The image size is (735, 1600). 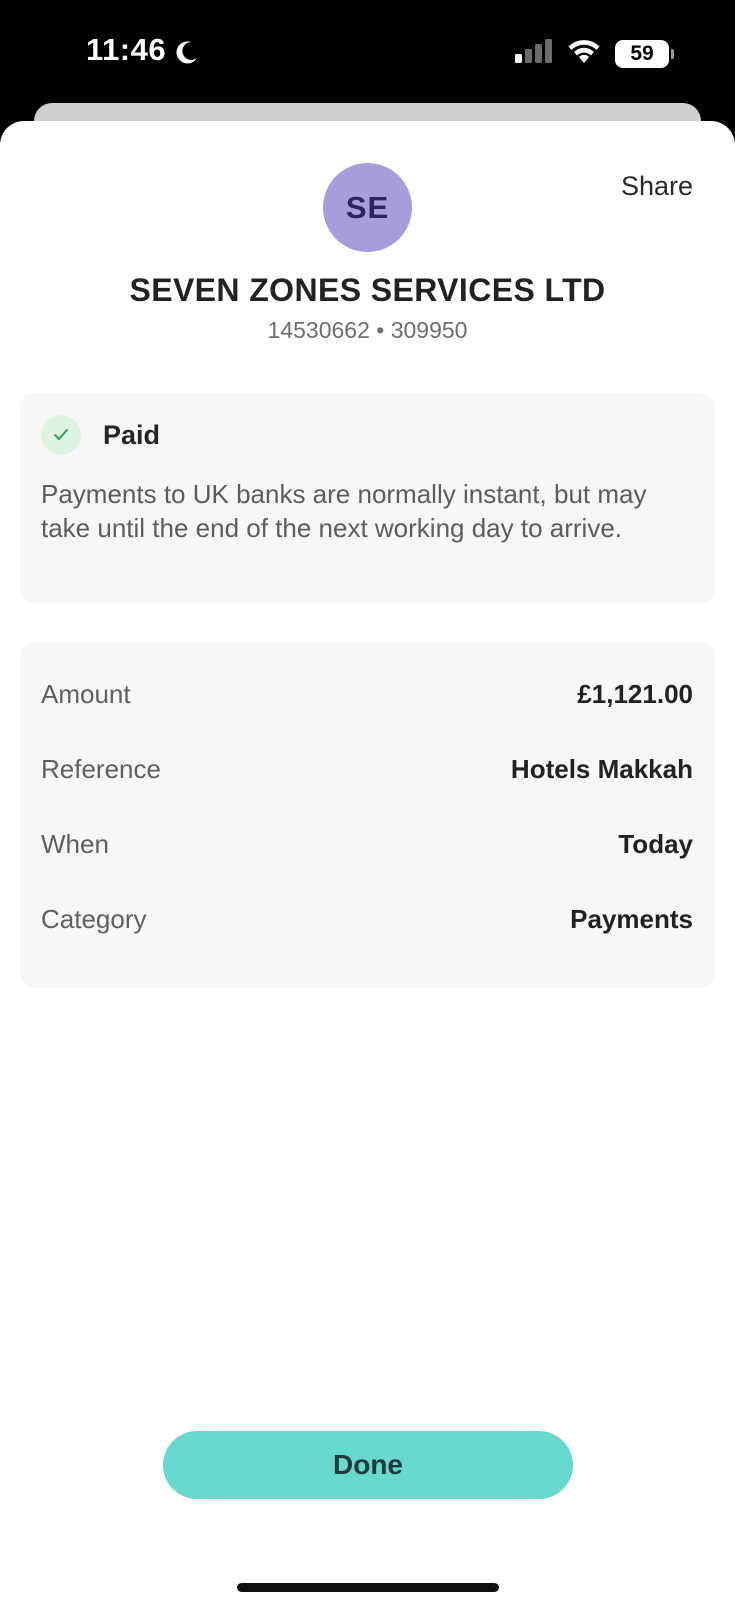 I want to click on payee-name: SEVEN ZONES SERVICES LTD, so click(x=367, y=290).